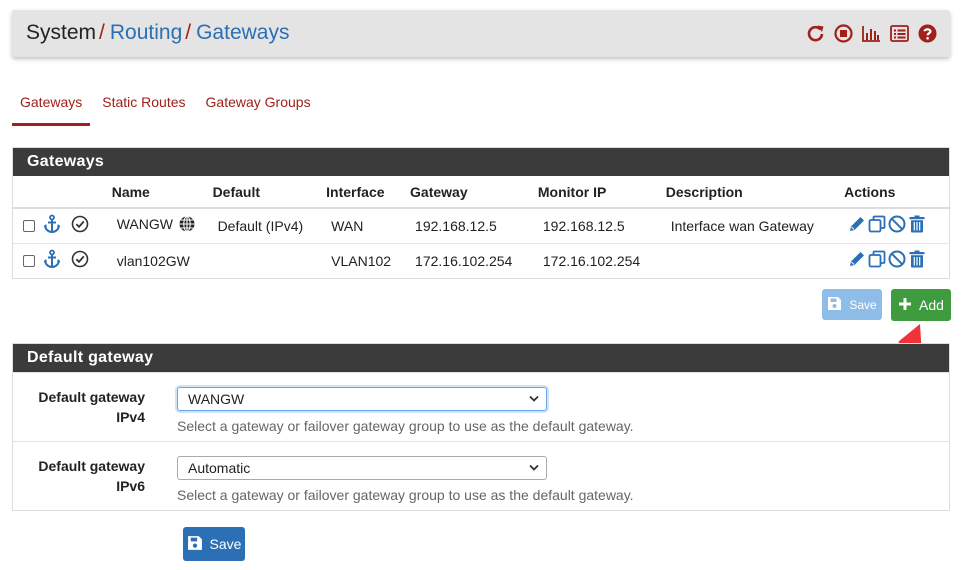 The image size is (967, 570). Describe the element at coordinates (368, 192) in the screenshot. I see `col-interface: Interface` at that location.